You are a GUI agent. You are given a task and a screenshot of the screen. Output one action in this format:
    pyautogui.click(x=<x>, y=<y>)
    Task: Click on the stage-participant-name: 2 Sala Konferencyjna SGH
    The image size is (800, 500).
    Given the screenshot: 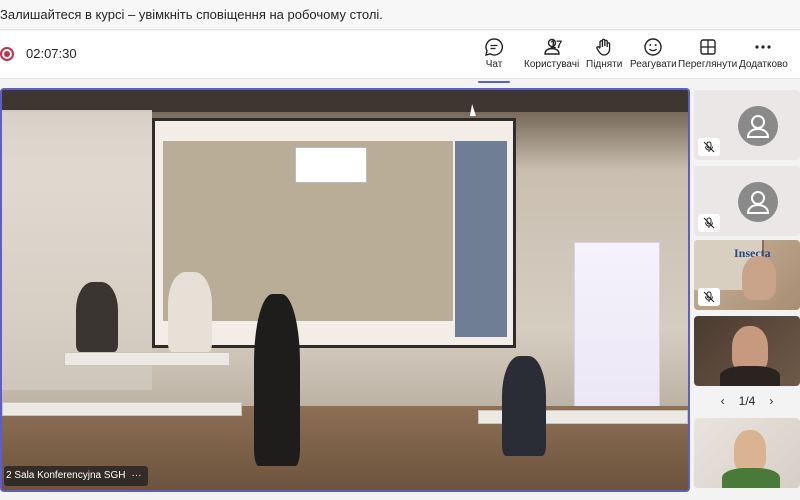 What is the action you would take?
    pyautogui.click(x=66, y=475)
    